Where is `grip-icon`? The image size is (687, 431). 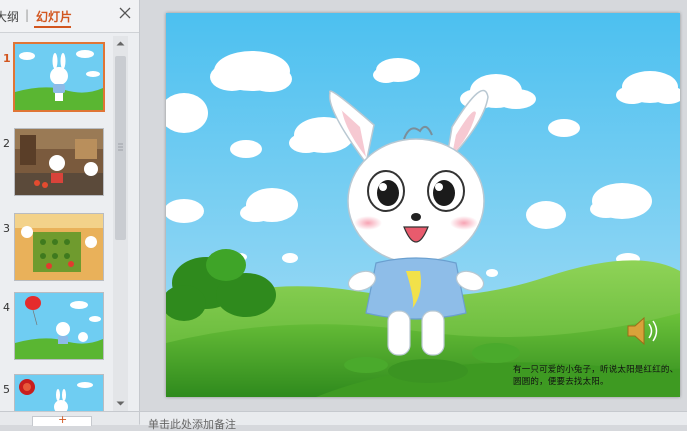
grip-icon is located at coordinates (120, 147).